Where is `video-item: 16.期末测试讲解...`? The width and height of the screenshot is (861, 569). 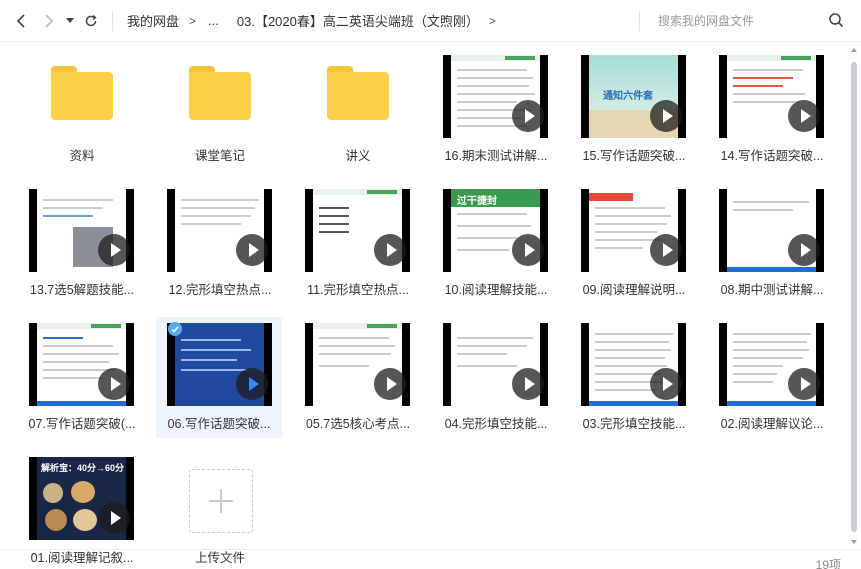 video-item: 16.期末测试讲解... is located at coordinates (496, 111).